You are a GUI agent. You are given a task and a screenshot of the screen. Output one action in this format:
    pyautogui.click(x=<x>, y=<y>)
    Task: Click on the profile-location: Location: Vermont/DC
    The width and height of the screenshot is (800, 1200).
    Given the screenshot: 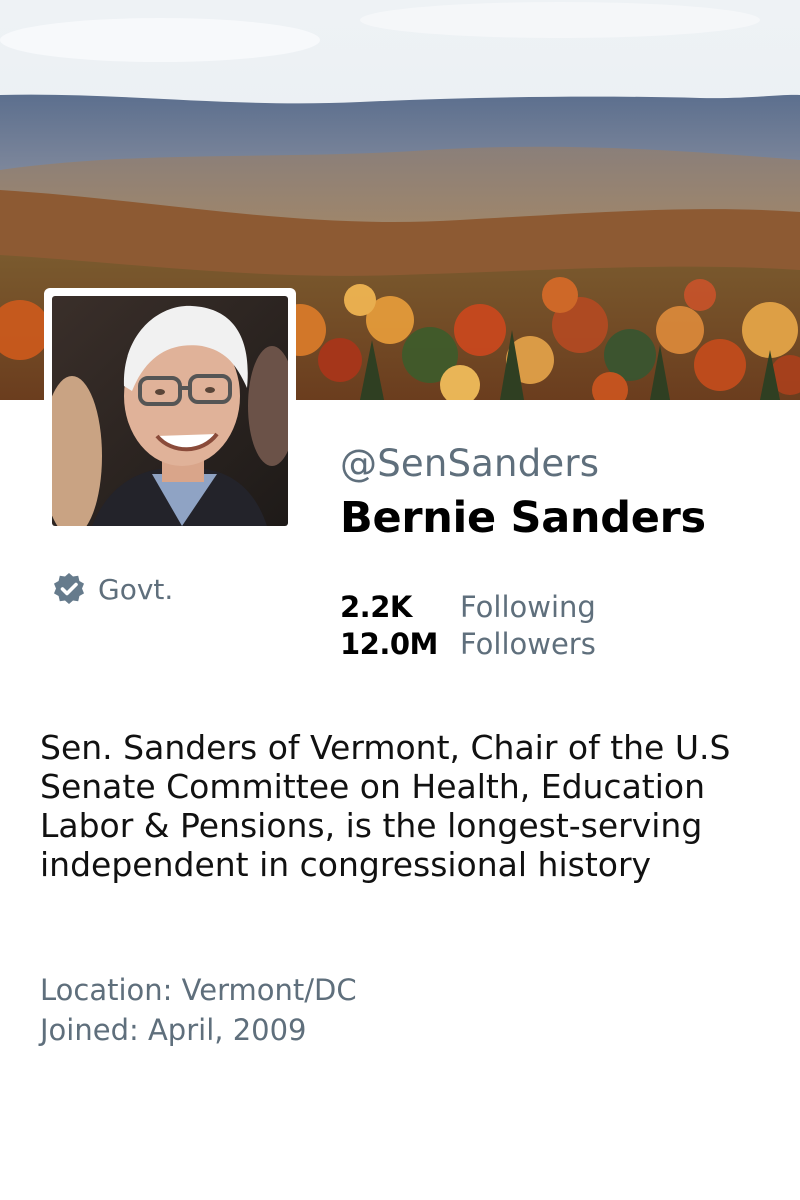 What is the action you would take?
    pyautogui.click(x=198, y=990)
    